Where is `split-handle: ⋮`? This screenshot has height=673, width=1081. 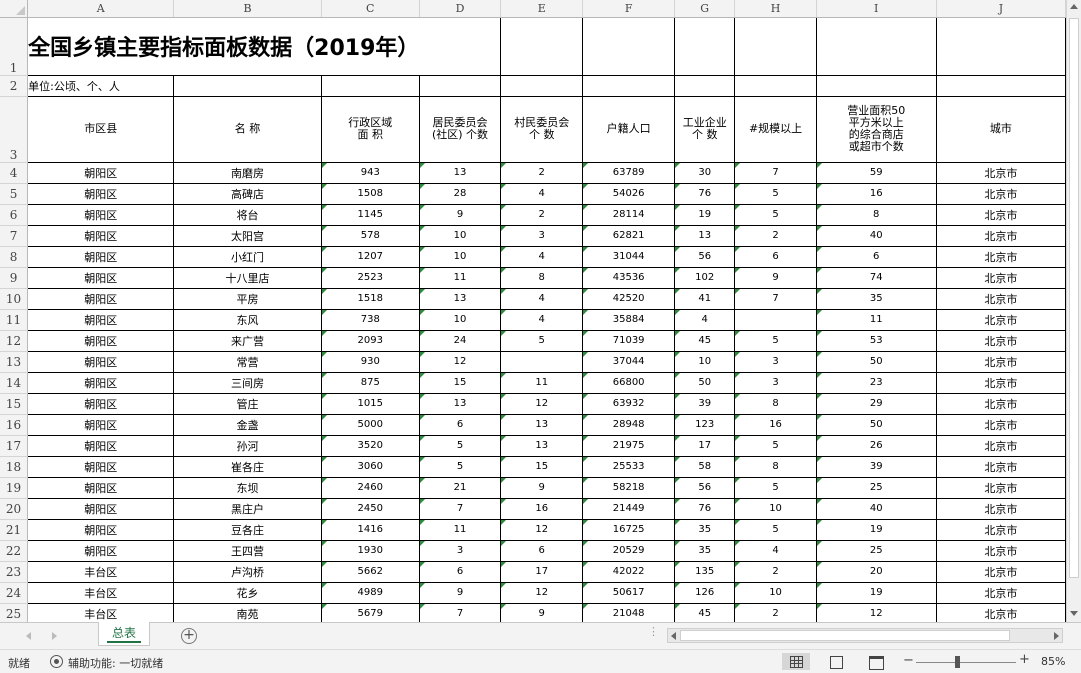
split-handle: ⋮ is located at coordinates (653, 631).